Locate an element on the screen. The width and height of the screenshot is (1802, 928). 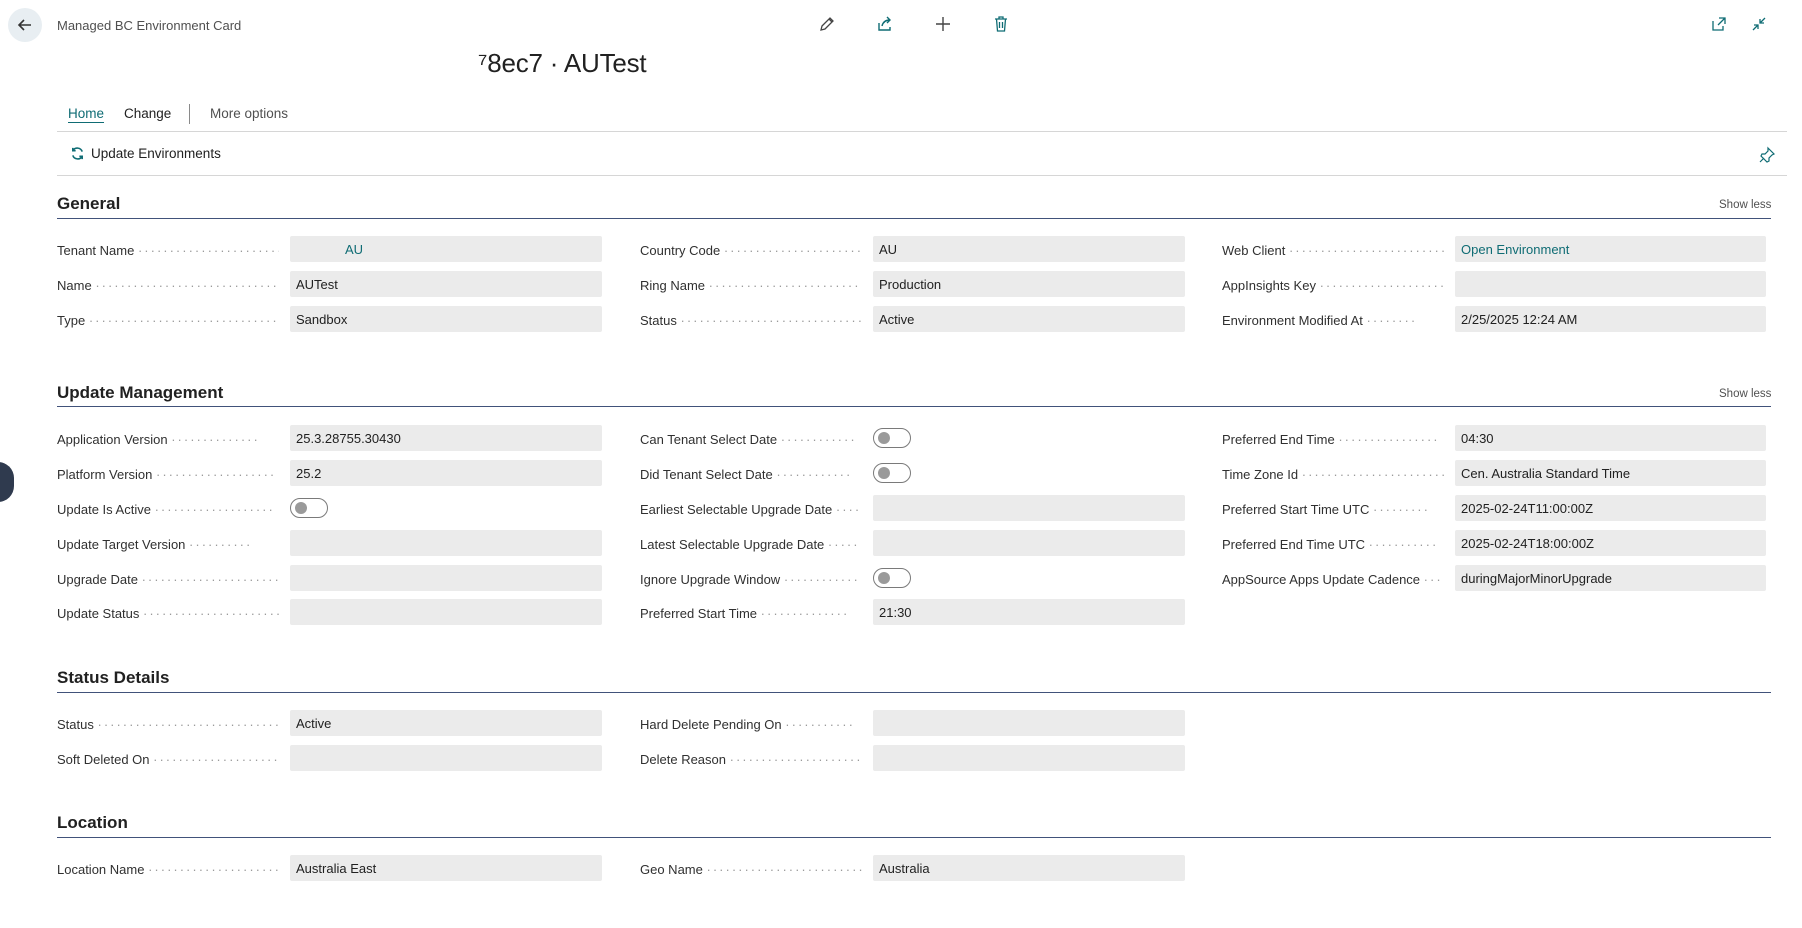
did-select-label: Did Tenant Select Date ············ is located at coordinates (746, 474).